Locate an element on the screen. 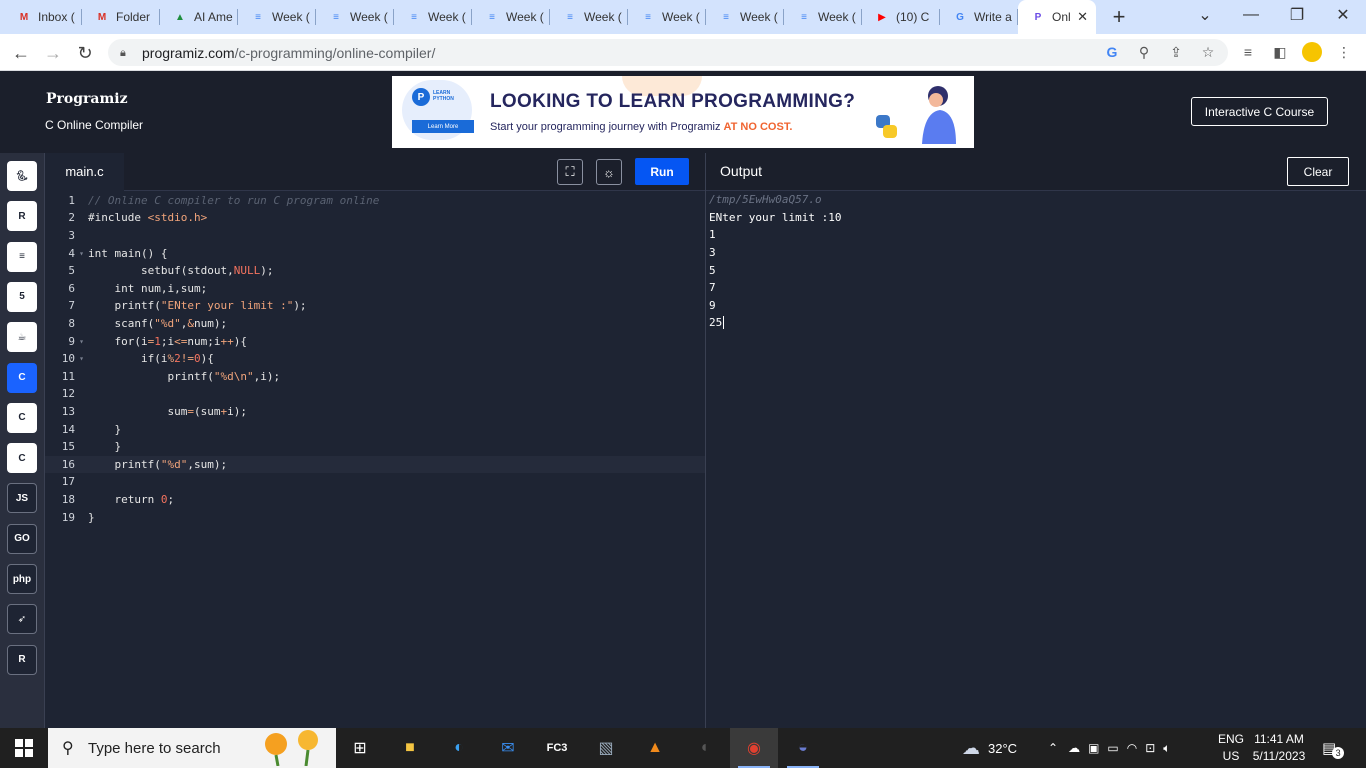 Image resolution: width=1366 pixels, height=768 pixels. browser-tab: M Inbox ( is located at coordinates (43, 17).